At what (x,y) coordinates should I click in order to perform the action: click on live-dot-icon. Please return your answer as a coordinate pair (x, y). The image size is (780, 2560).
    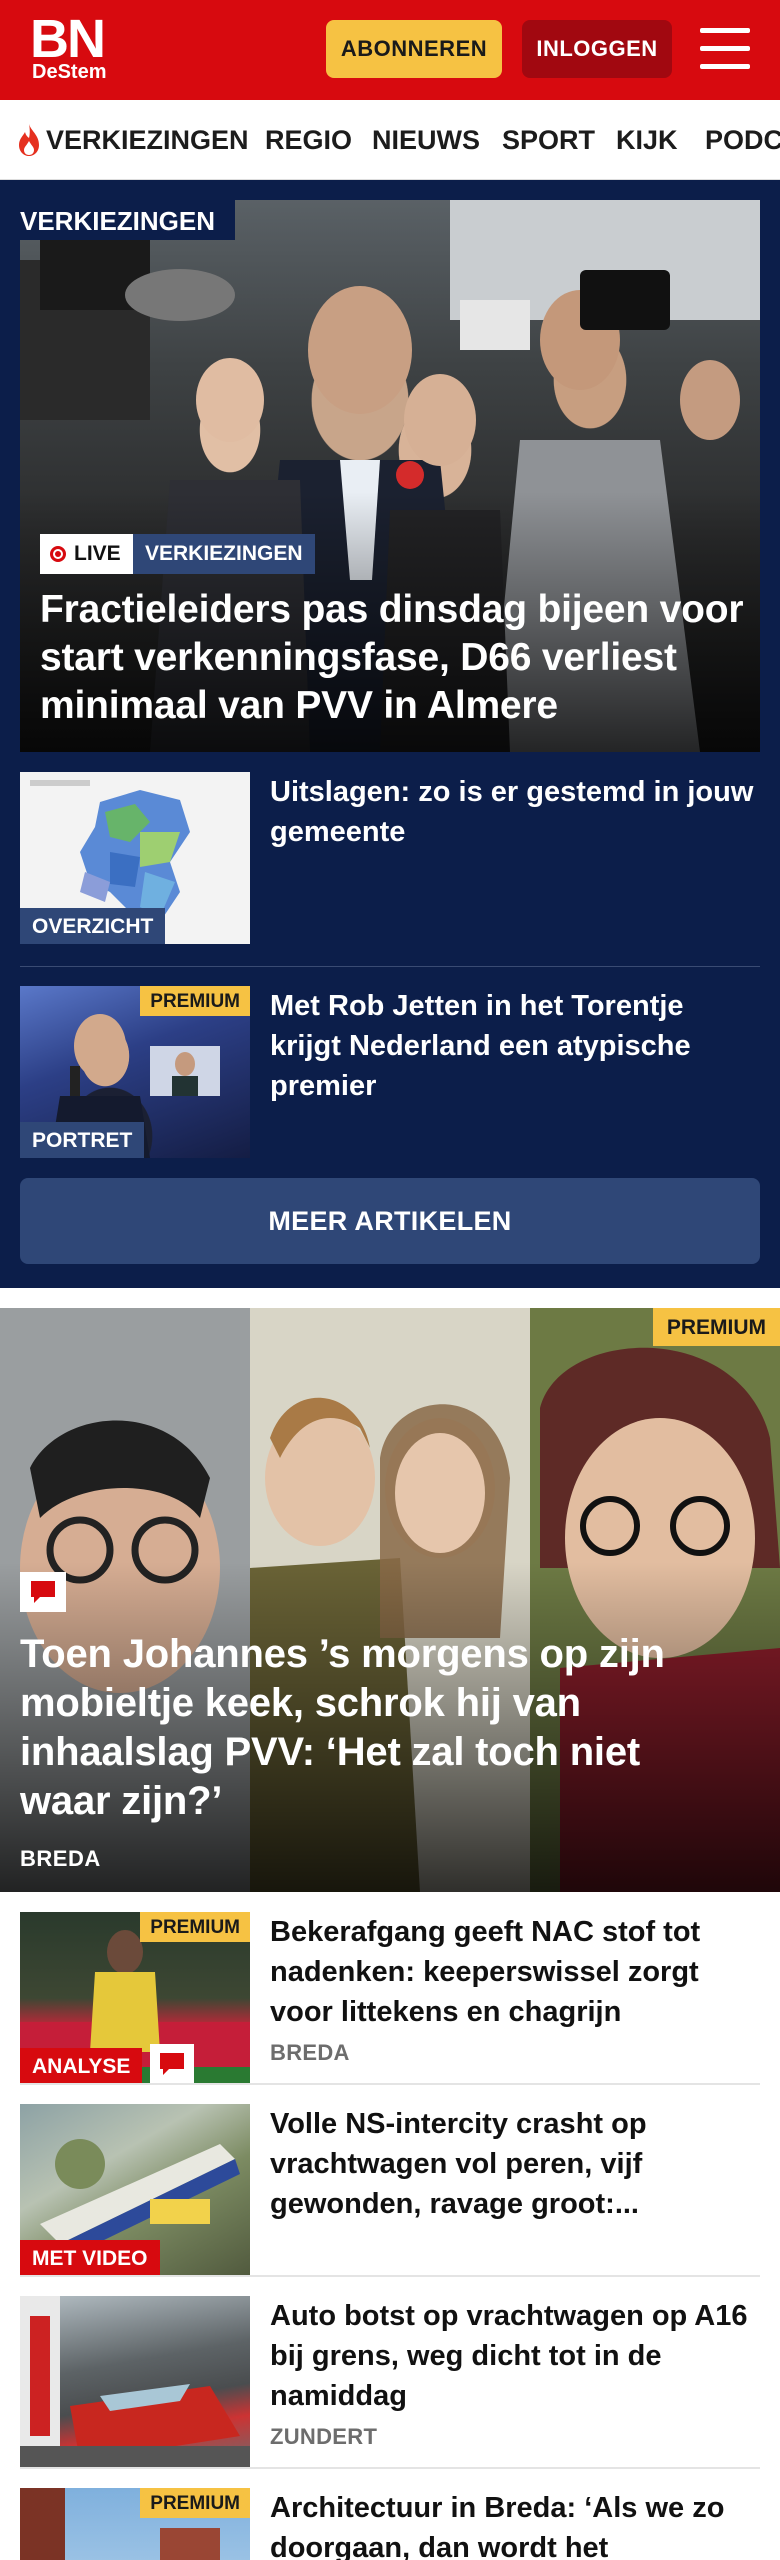
    Looking at the image, I should click on (58, 554).